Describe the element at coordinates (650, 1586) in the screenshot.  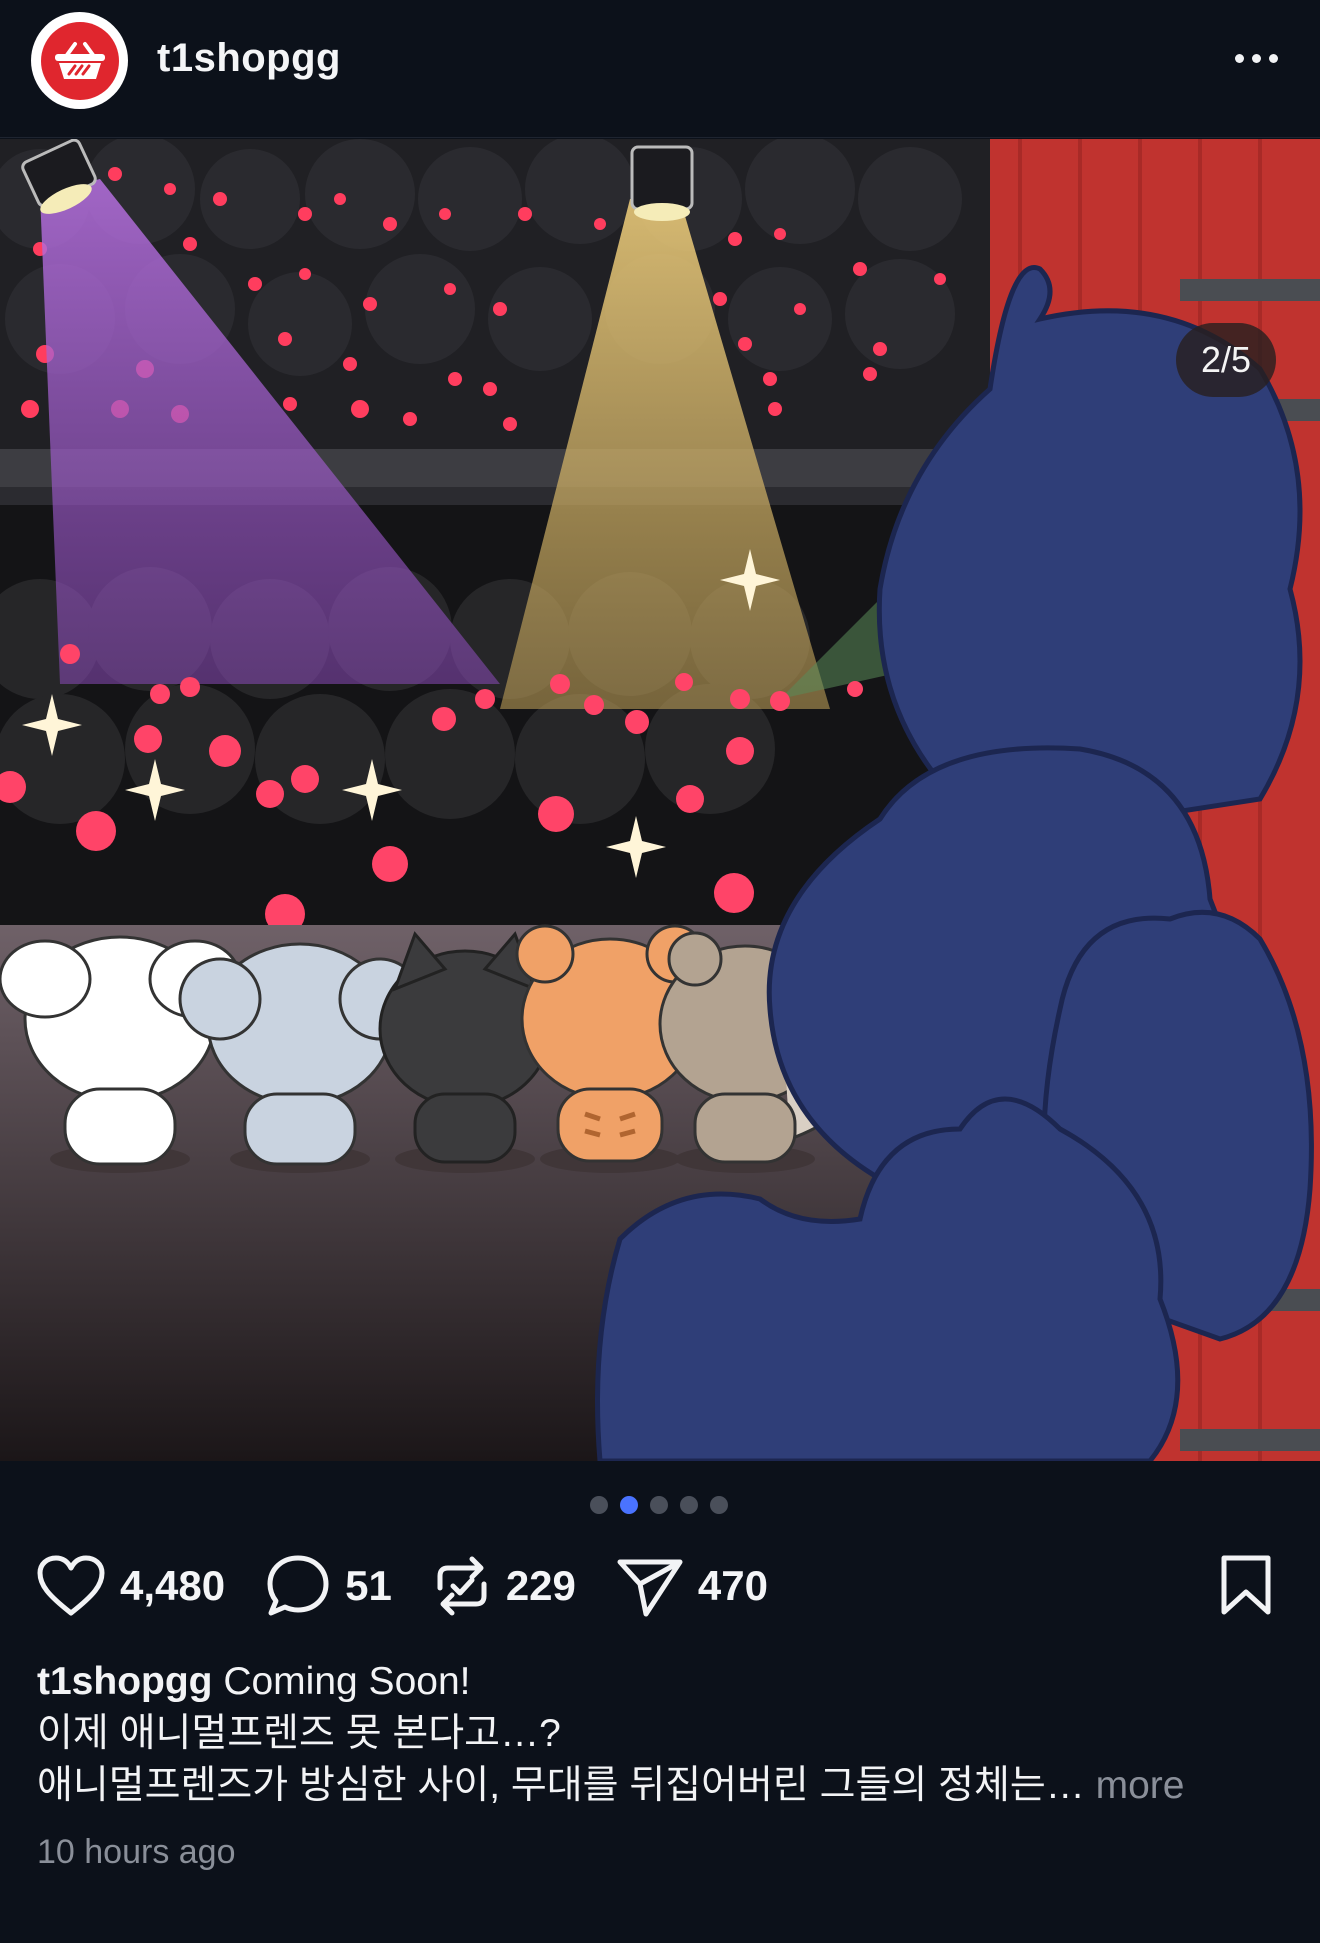
I see `send-icon` at that location.